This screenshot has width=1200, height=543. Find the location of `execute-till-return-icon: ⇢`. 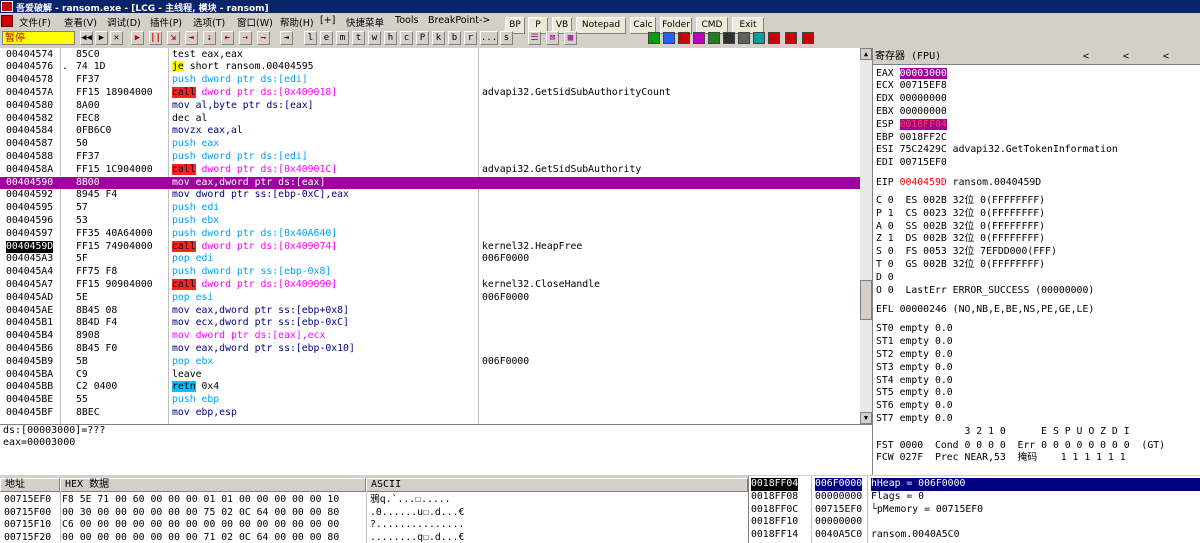

execute-till-return-icon: ⇢ is located at coordinates (245, 38).